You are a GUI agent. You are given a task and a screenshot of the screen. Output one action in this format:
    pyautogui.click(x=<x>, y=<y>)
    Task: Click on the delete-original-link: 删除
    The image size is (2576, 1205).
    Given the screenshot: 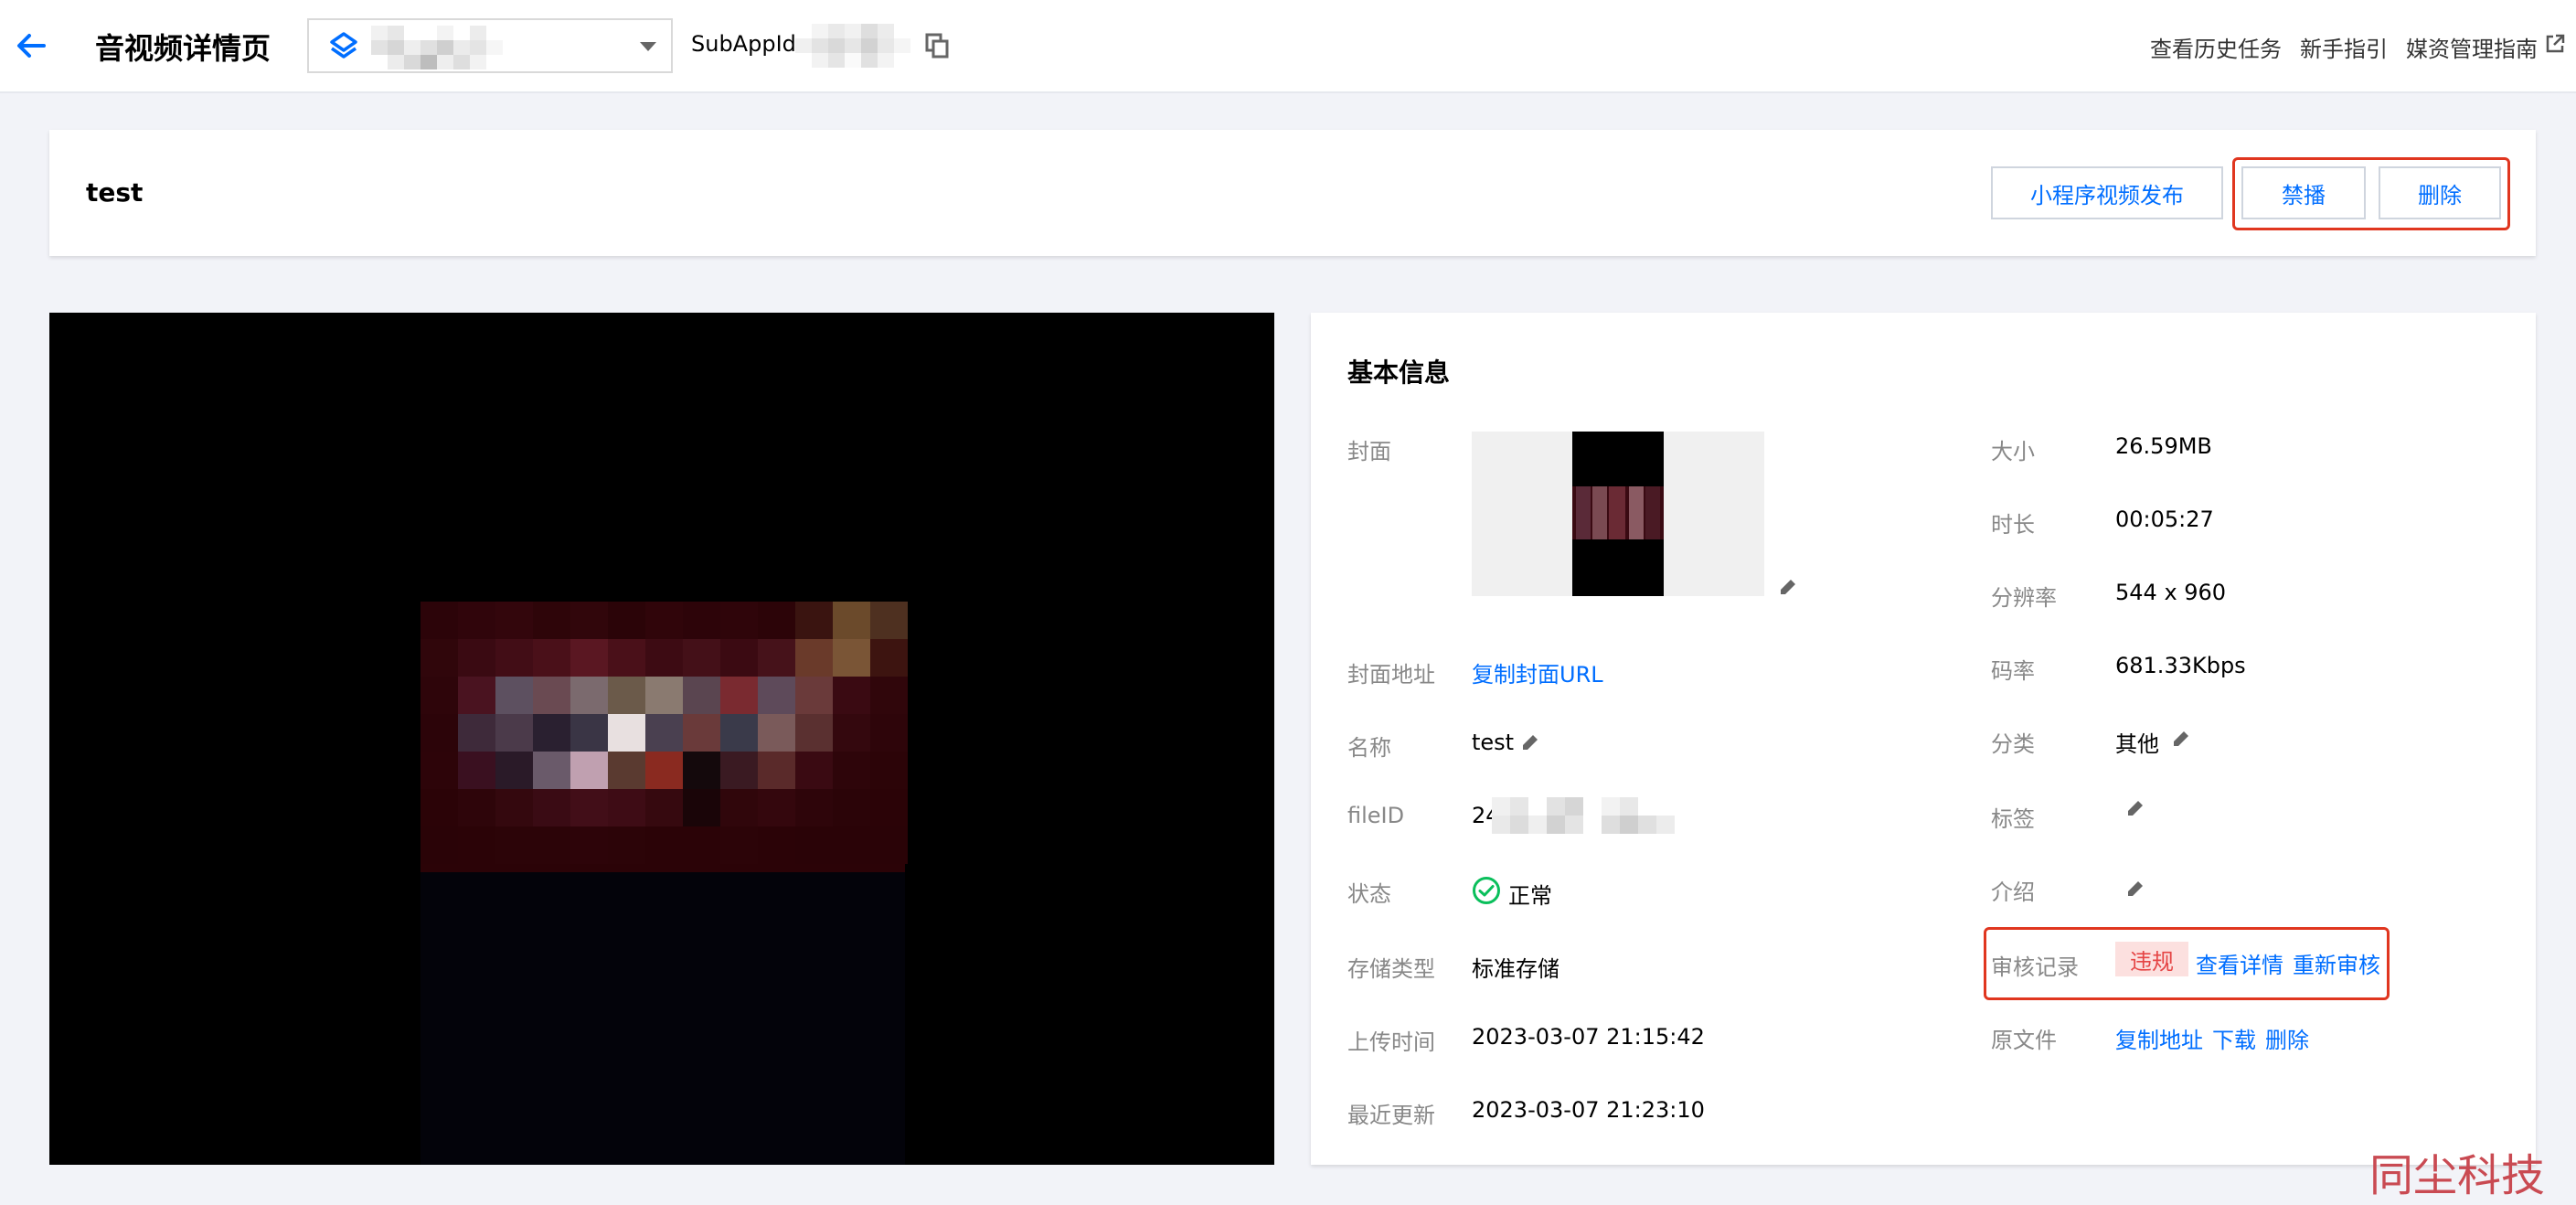 What is the action you would take?
    pyautogui.click(x=2287, y=1038)
    